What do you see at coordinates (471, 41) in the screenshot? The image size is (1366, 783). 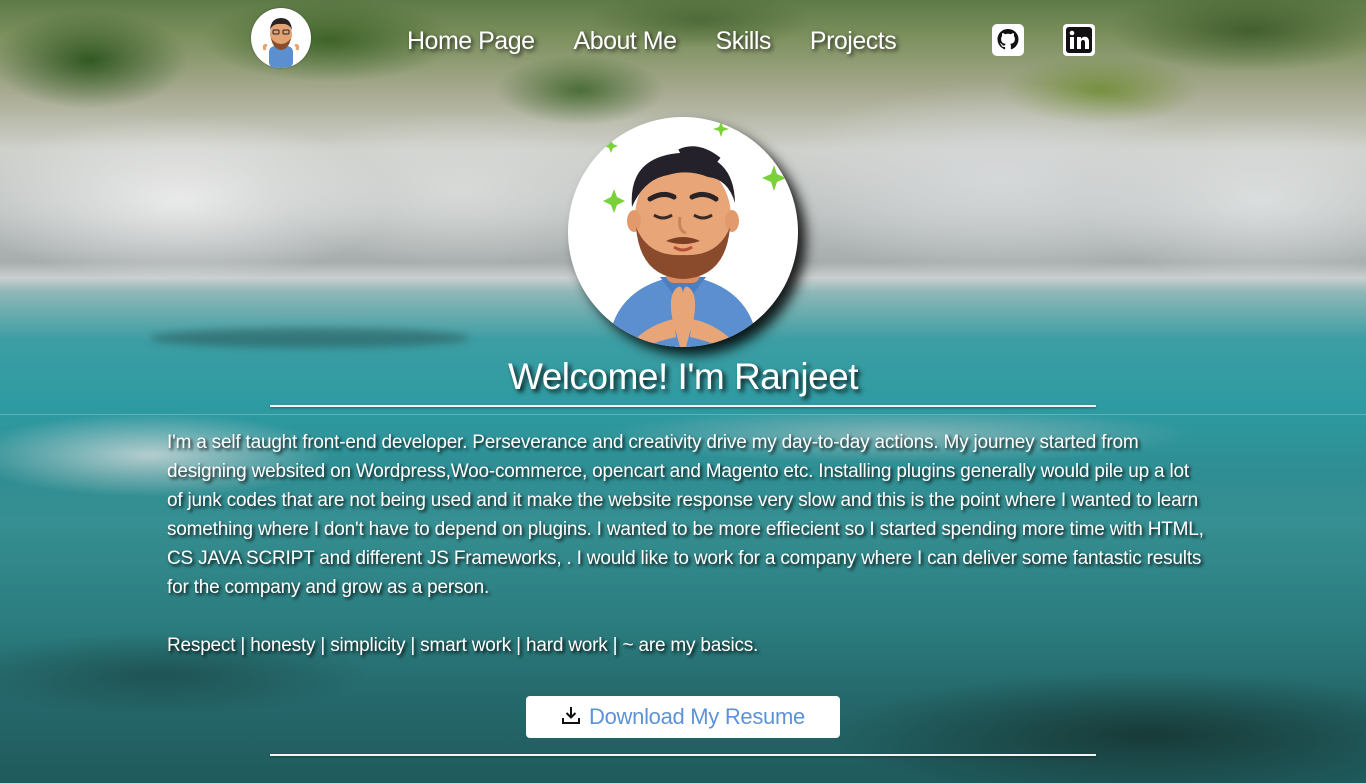 I see `nav-link-home: Home Page` at bounding box center [471, 41].